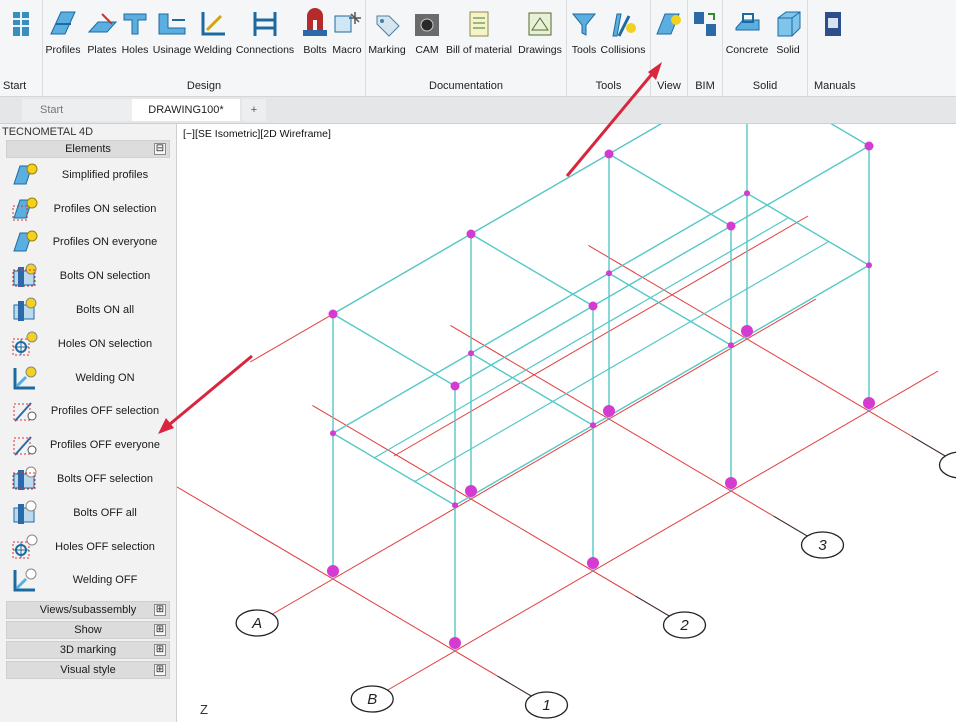 This screenshot has height=722, width=956. What do you see at coordinates (427, 50) in the screenshot?
I see `cam-label: CAM` at bounding box center [427, 50].